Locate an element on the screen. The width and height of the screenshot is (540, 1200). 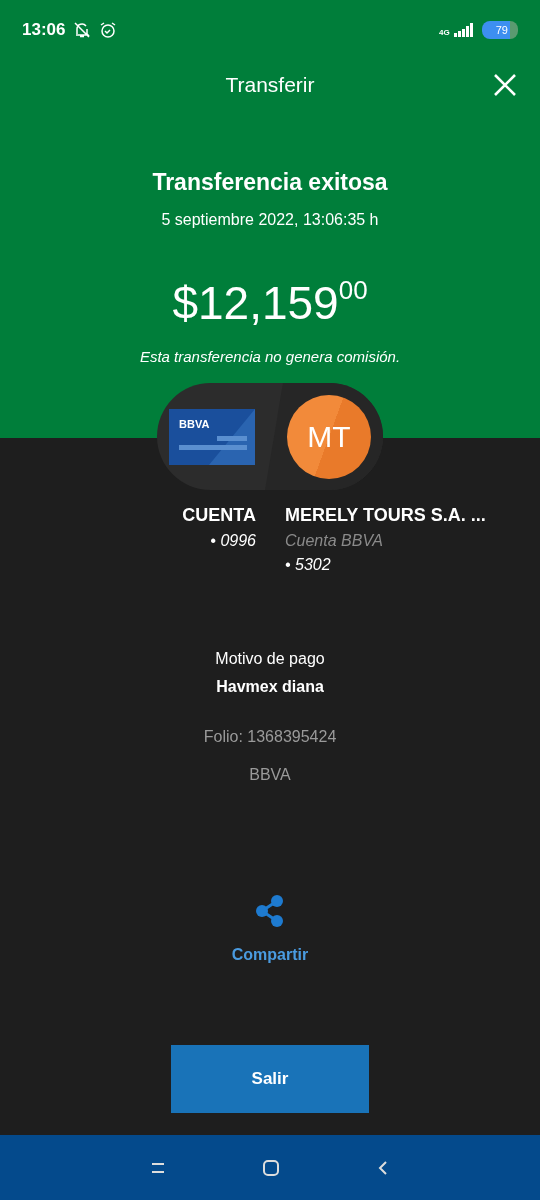
result-title: Transferencia exitosa is located at coordinates (270, 182).